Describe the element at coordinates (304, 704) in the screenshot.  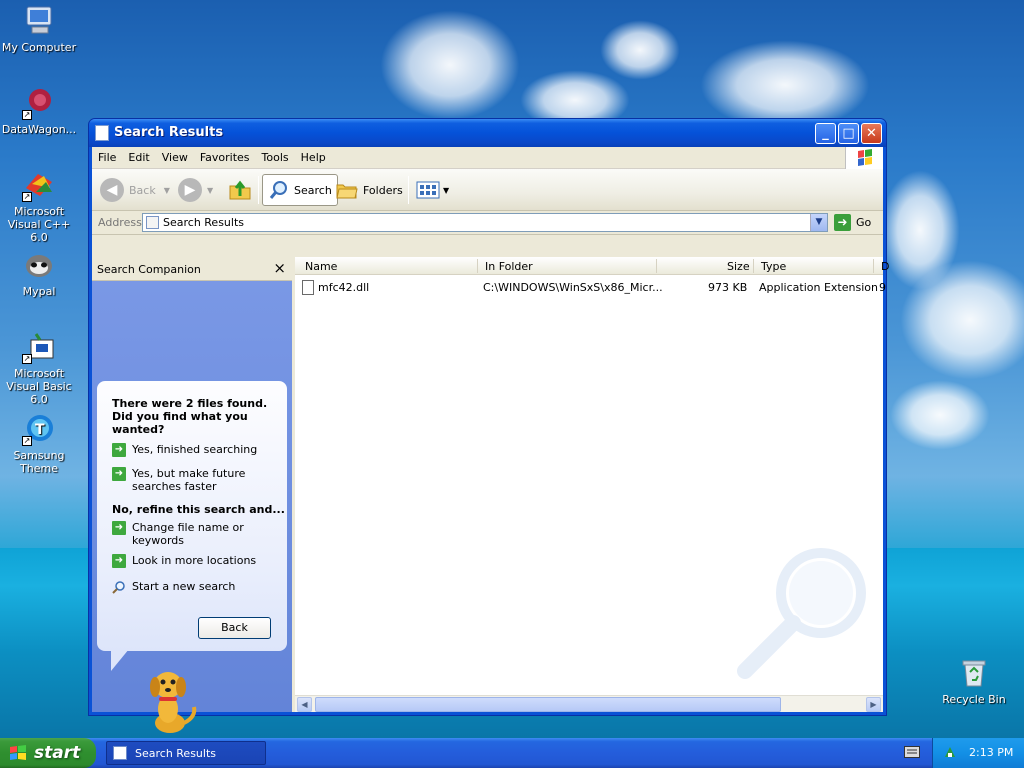
I see `scroll-left-icon: ◀` at that location.